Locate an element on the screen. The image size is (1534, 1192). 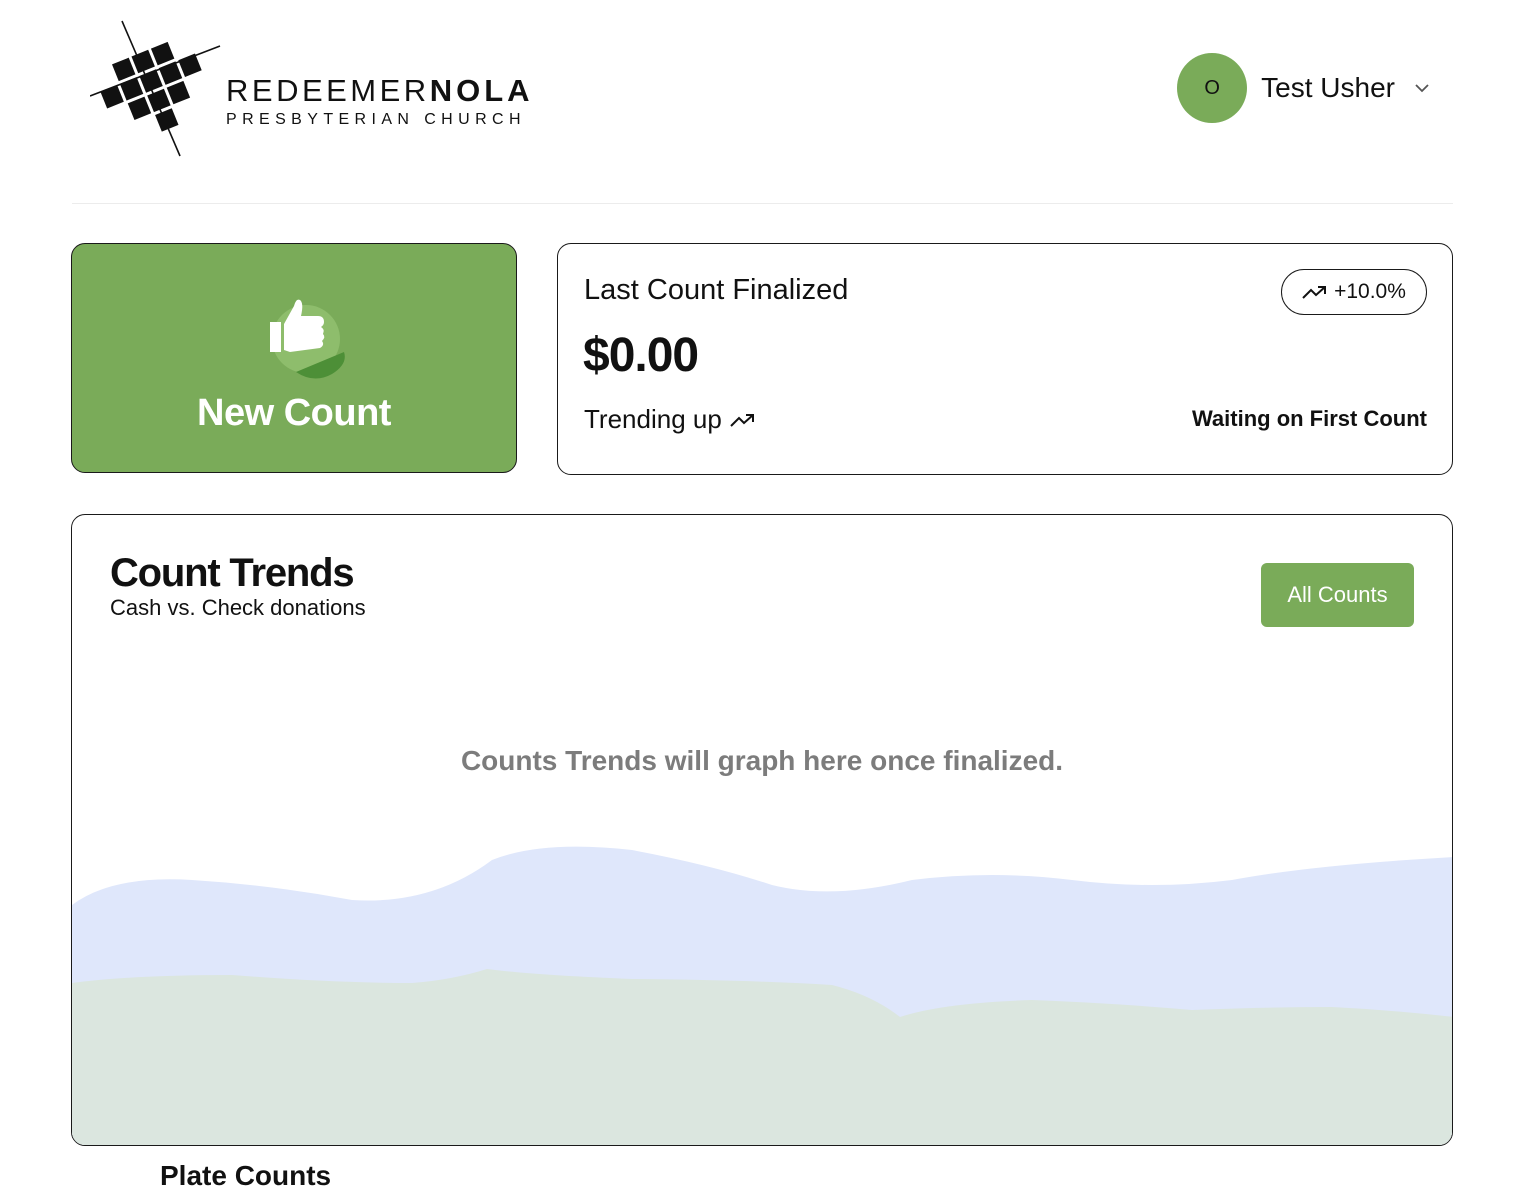
thumbs-up-icon is located at coordinates (307, 339).